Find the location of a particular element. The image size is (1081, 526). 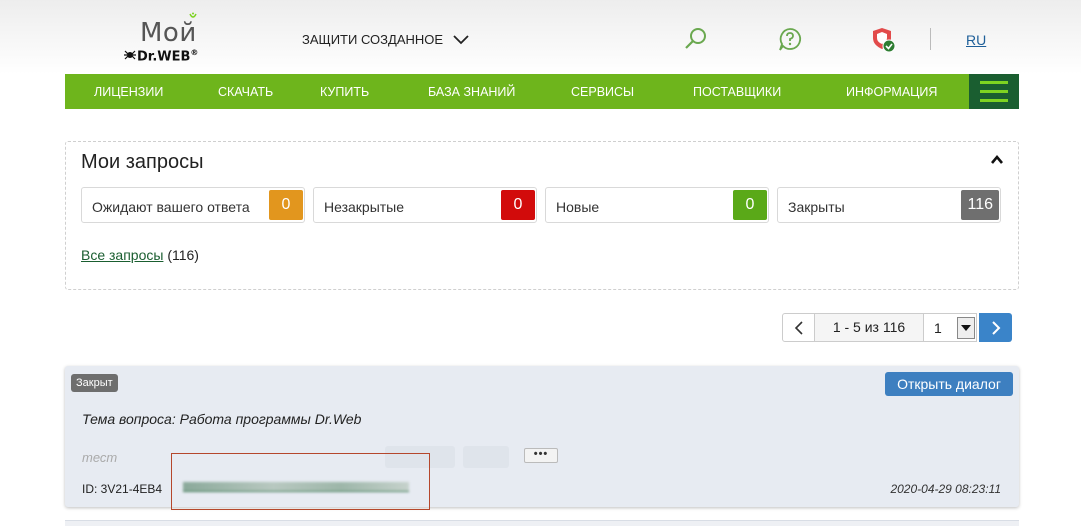

stat-label: Закрыты is located at coordinates (816, 207).